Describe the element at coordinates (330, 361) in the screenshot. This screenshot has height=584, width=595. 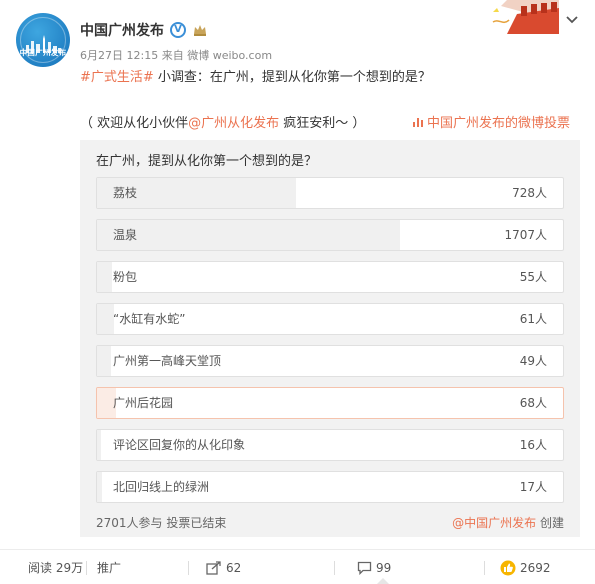
I see `poll-option: 广州第一高峰天堂顶 49人` at that location.